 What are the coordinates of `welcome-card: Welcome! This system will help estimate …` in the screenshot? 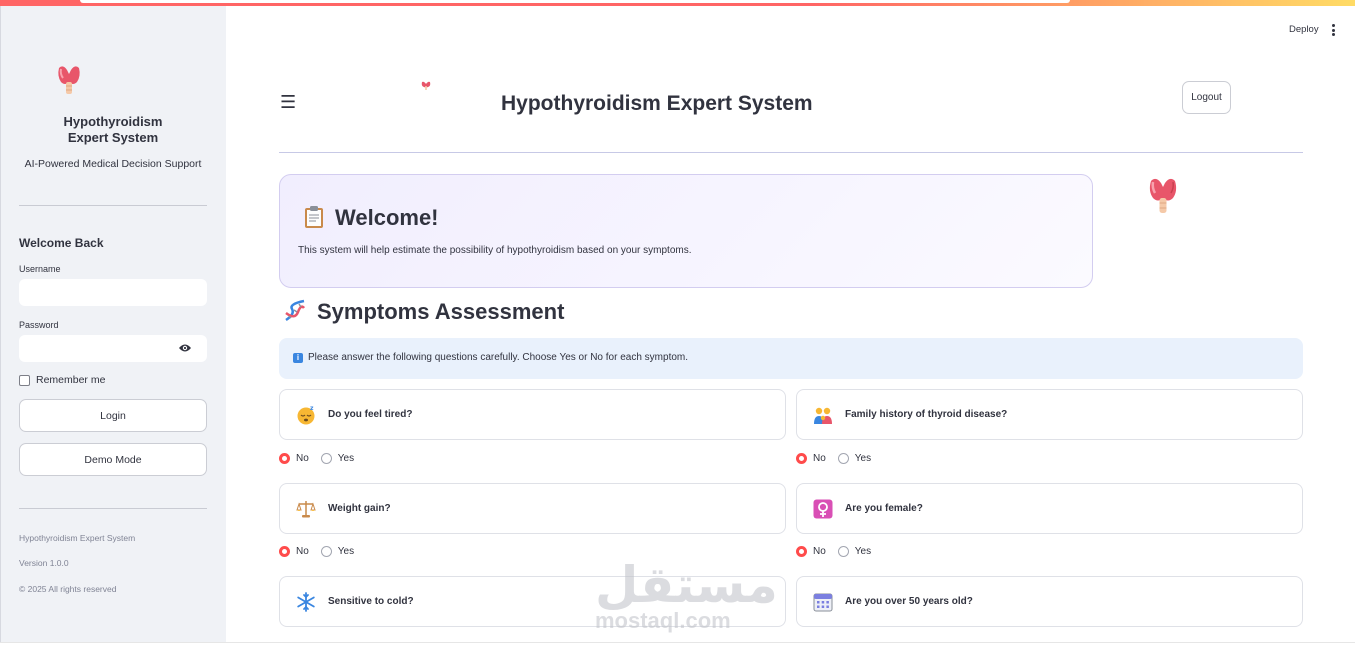 It's located at (686, 231).